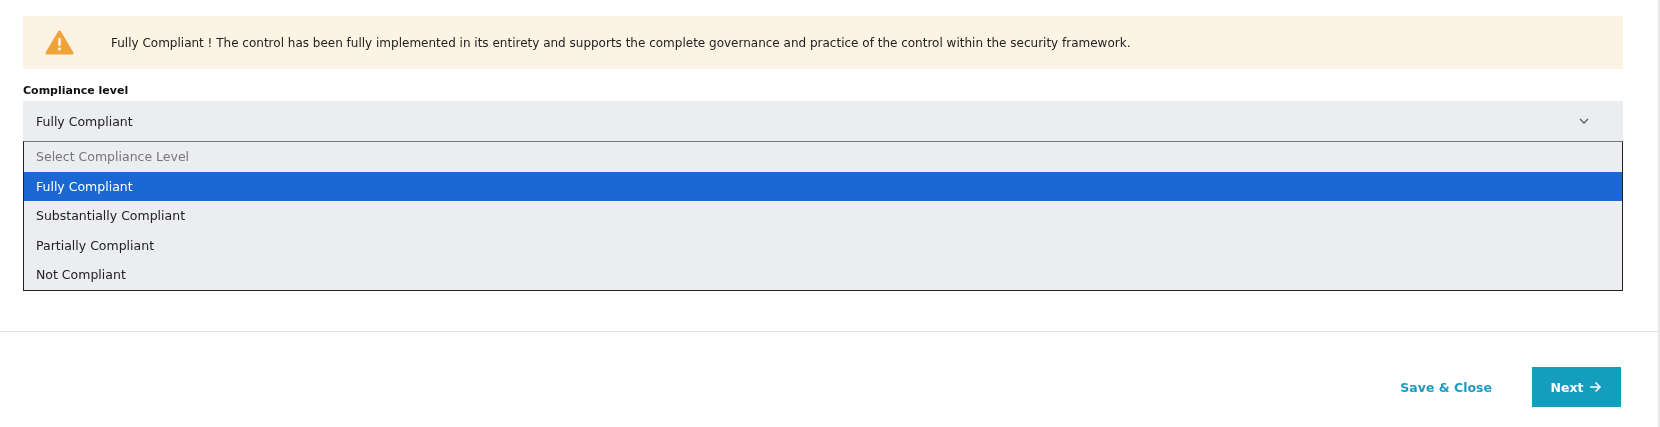 Image resolution: width=1660 pixels, height=427 pixels. What do you see at coordinates (76, 90) in the screenshot?
I see `field-label: Compliance level` at bounding box center [76, 90].